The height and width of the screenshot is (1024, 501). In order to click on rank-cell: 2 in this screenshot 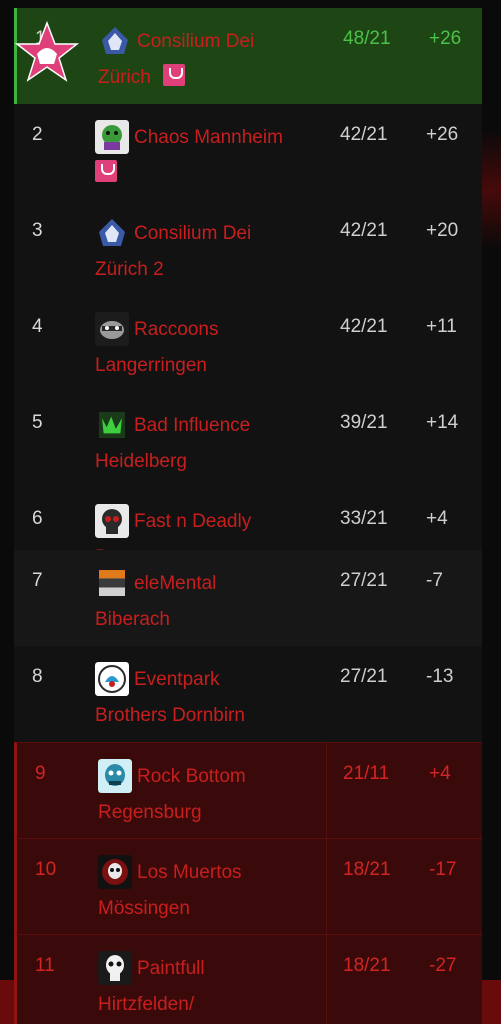, I will do `click(37, 134)`.